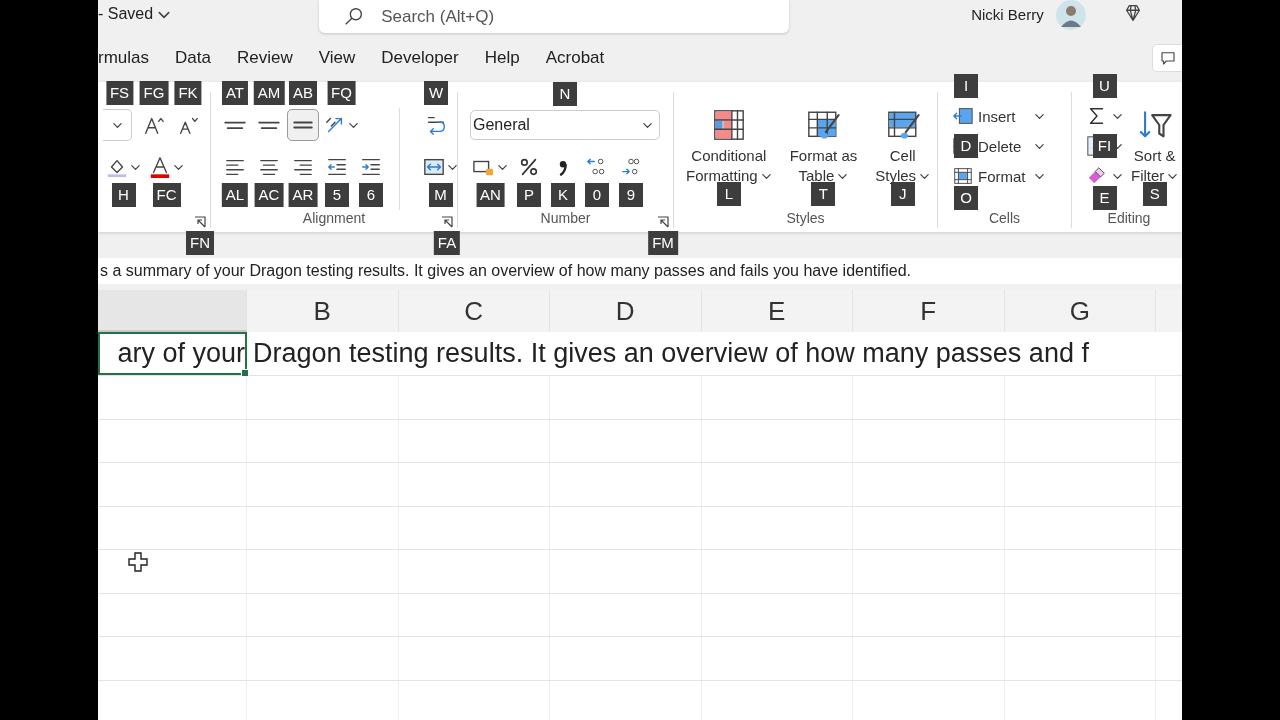 The height and width of the screenshot is (720, 1280). Describe the element at coordinates (966, 198) in the screenshot. I see `keytip-badge: O` at that location.